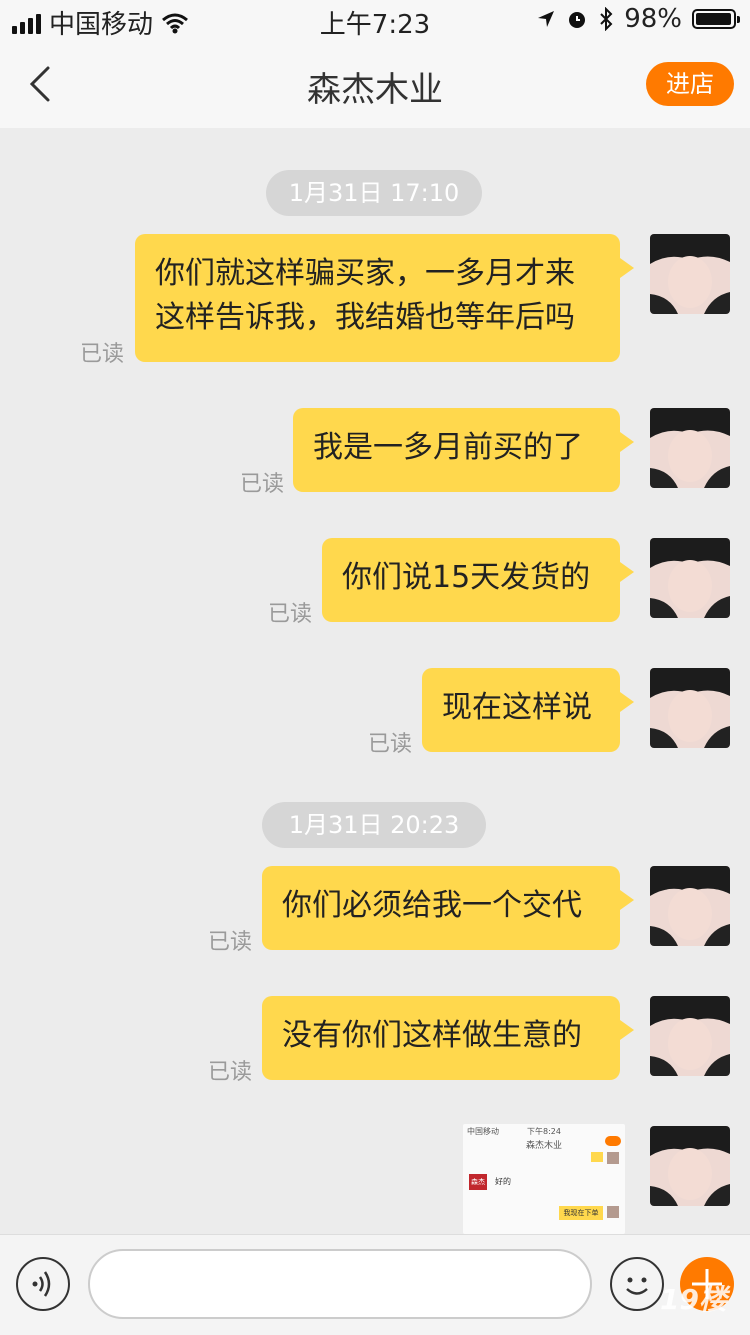 This screenshot has height=1335, width=750. Describe the element at coordinates (448, 1038) in the screenshot. I see `message-bubble: 没有你们这样做生意的` at that location.